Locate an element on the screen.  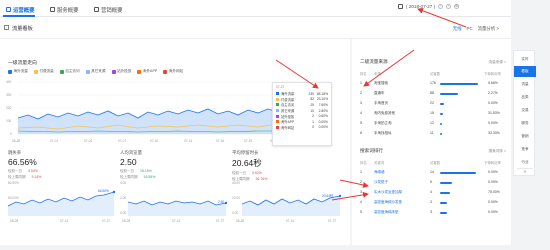
sidebar-close-button: Y is located at coordinates (525, 172).